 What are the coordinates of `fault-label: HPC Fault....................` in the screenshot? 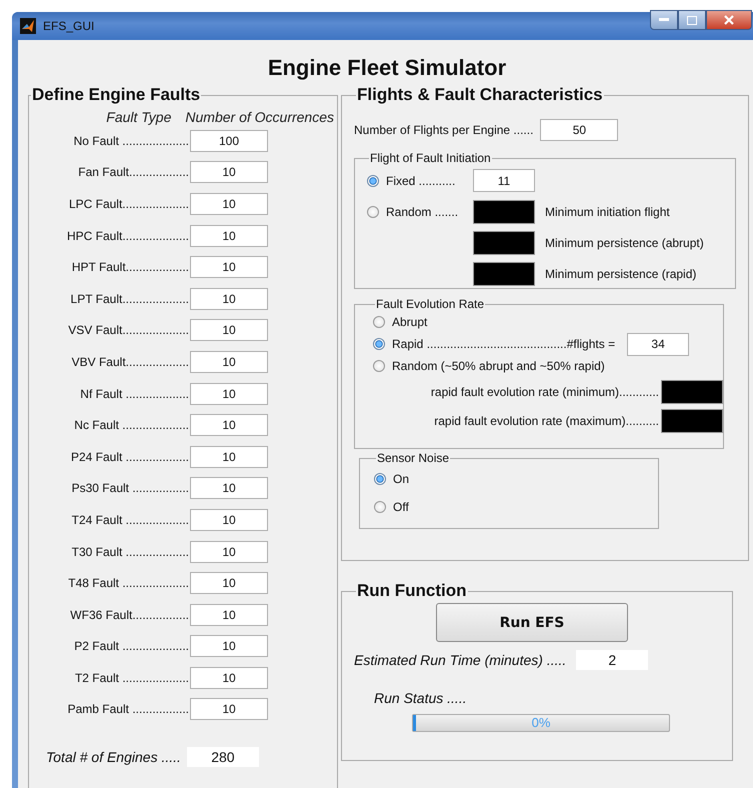 It's located at (128, 235).